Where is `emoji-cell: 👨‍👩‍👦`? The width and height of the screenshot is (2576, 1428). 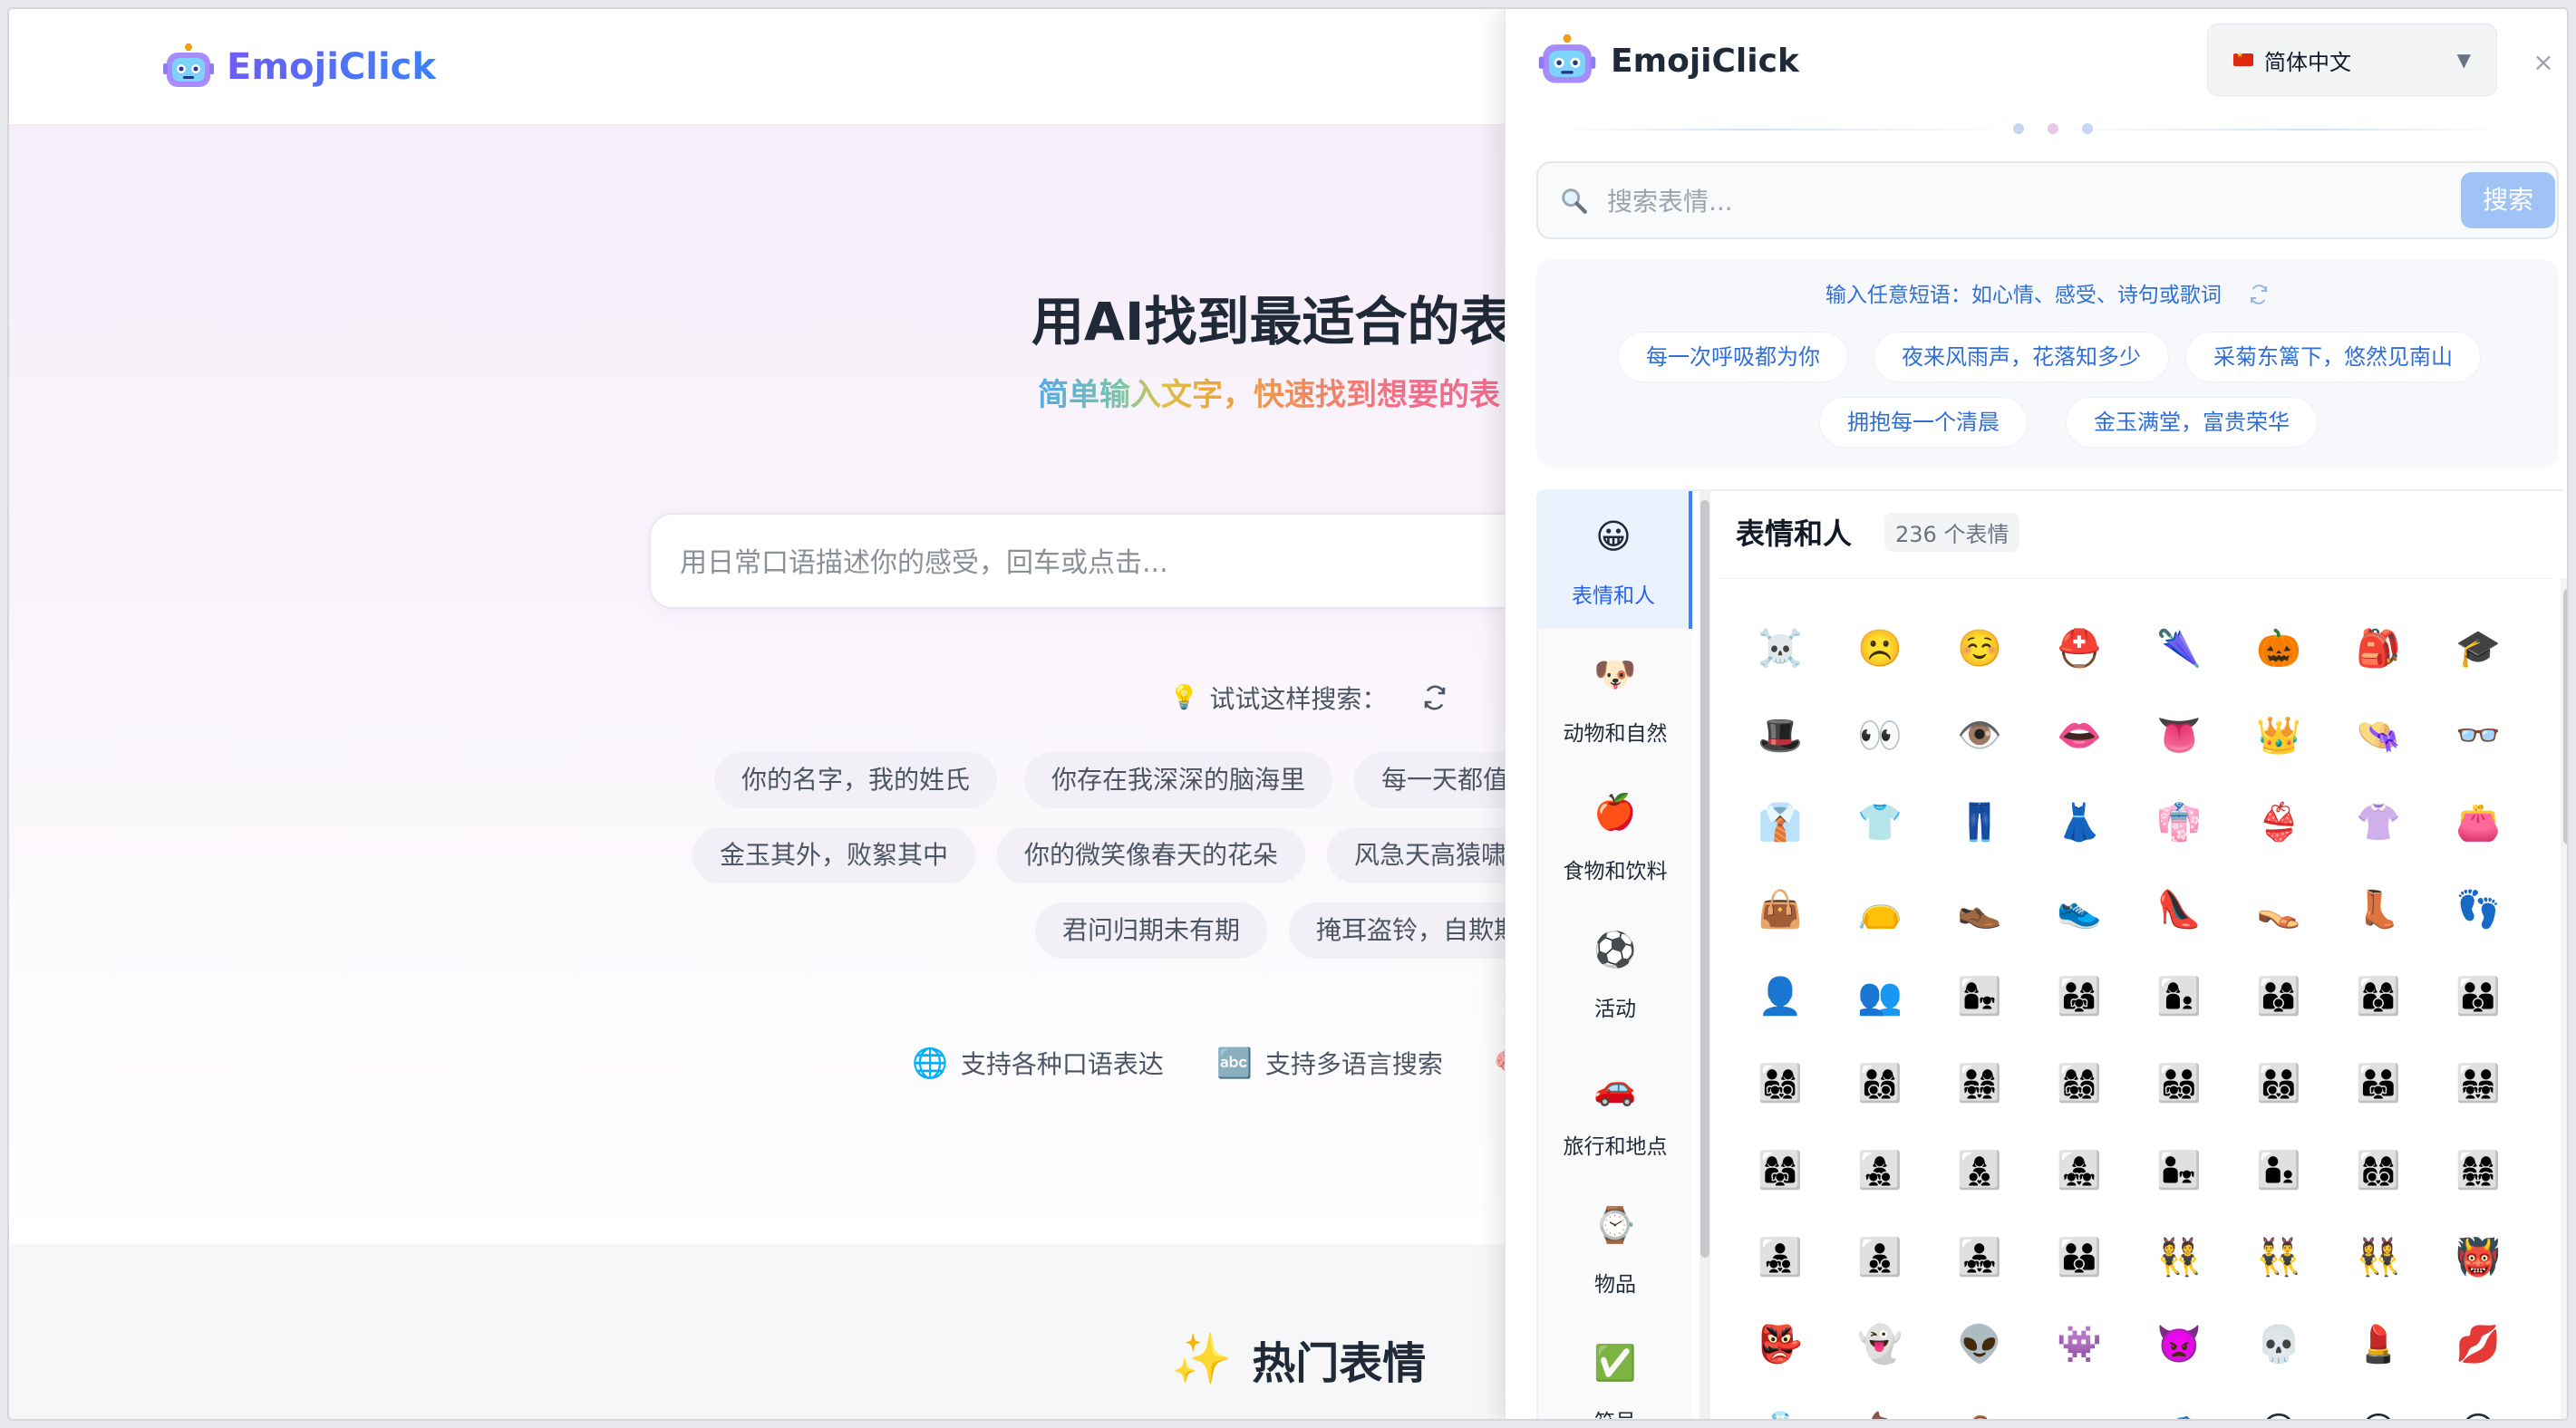 emoji-cell: 👨‍👩‍👦 is located at coordinates (2279, 996).